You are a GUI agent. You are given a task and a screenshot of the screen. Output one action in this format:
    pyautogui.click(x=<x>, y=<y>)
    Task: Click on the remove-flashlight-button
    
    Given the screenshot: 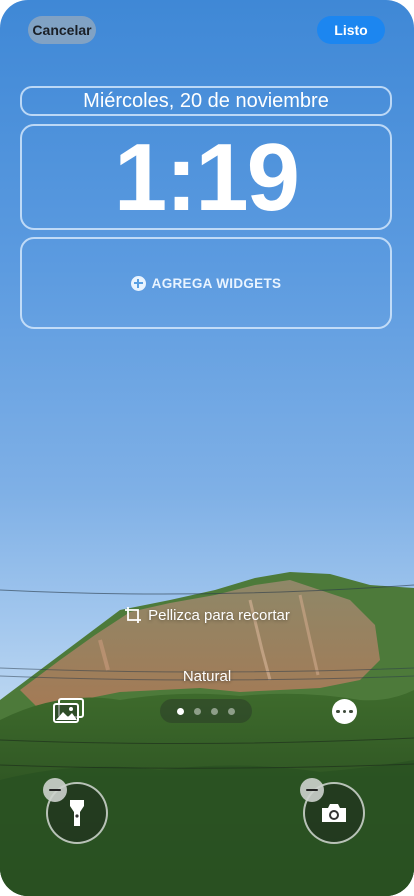 What is the action you would take?
    pyautogui.click(x=55, y=790)
    